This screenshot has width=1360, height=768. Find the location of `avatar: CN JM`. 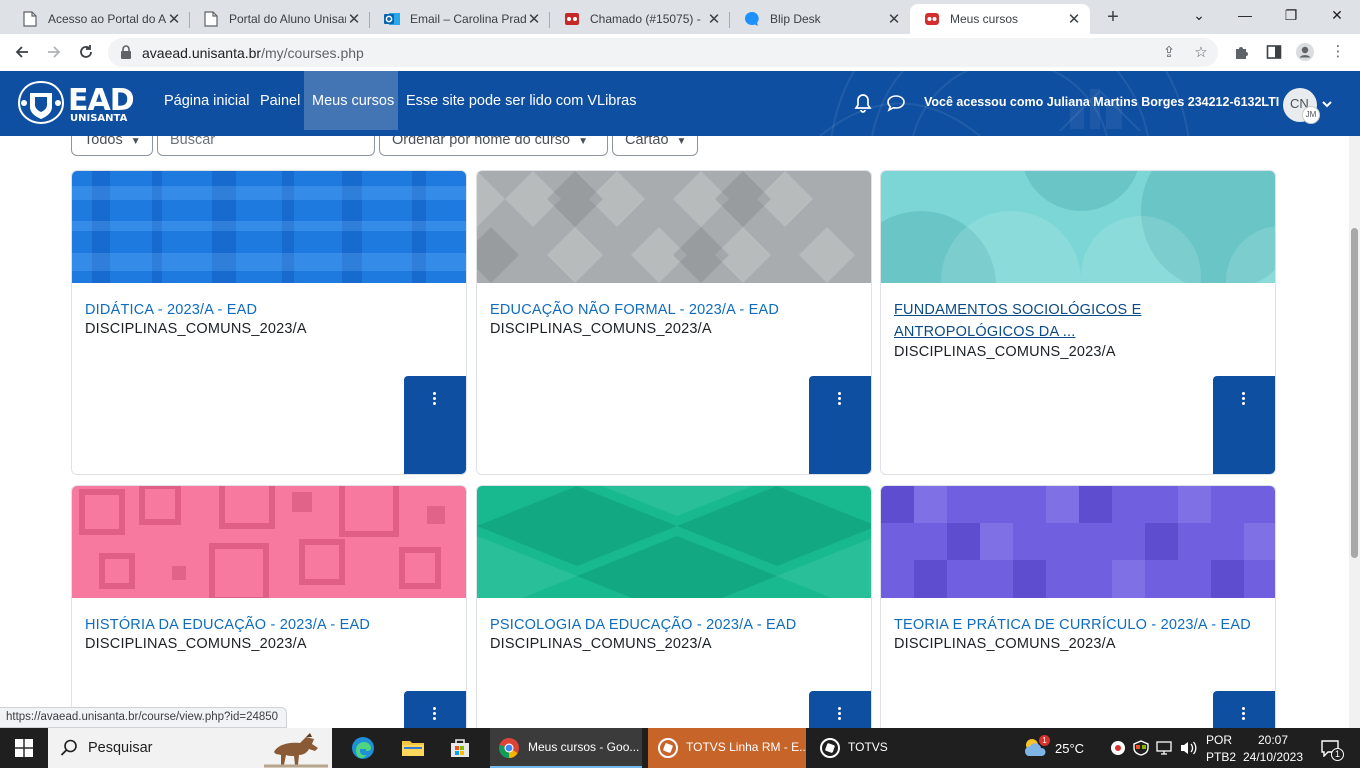

avatar: CN JM is located at coordinates (1301, 106).